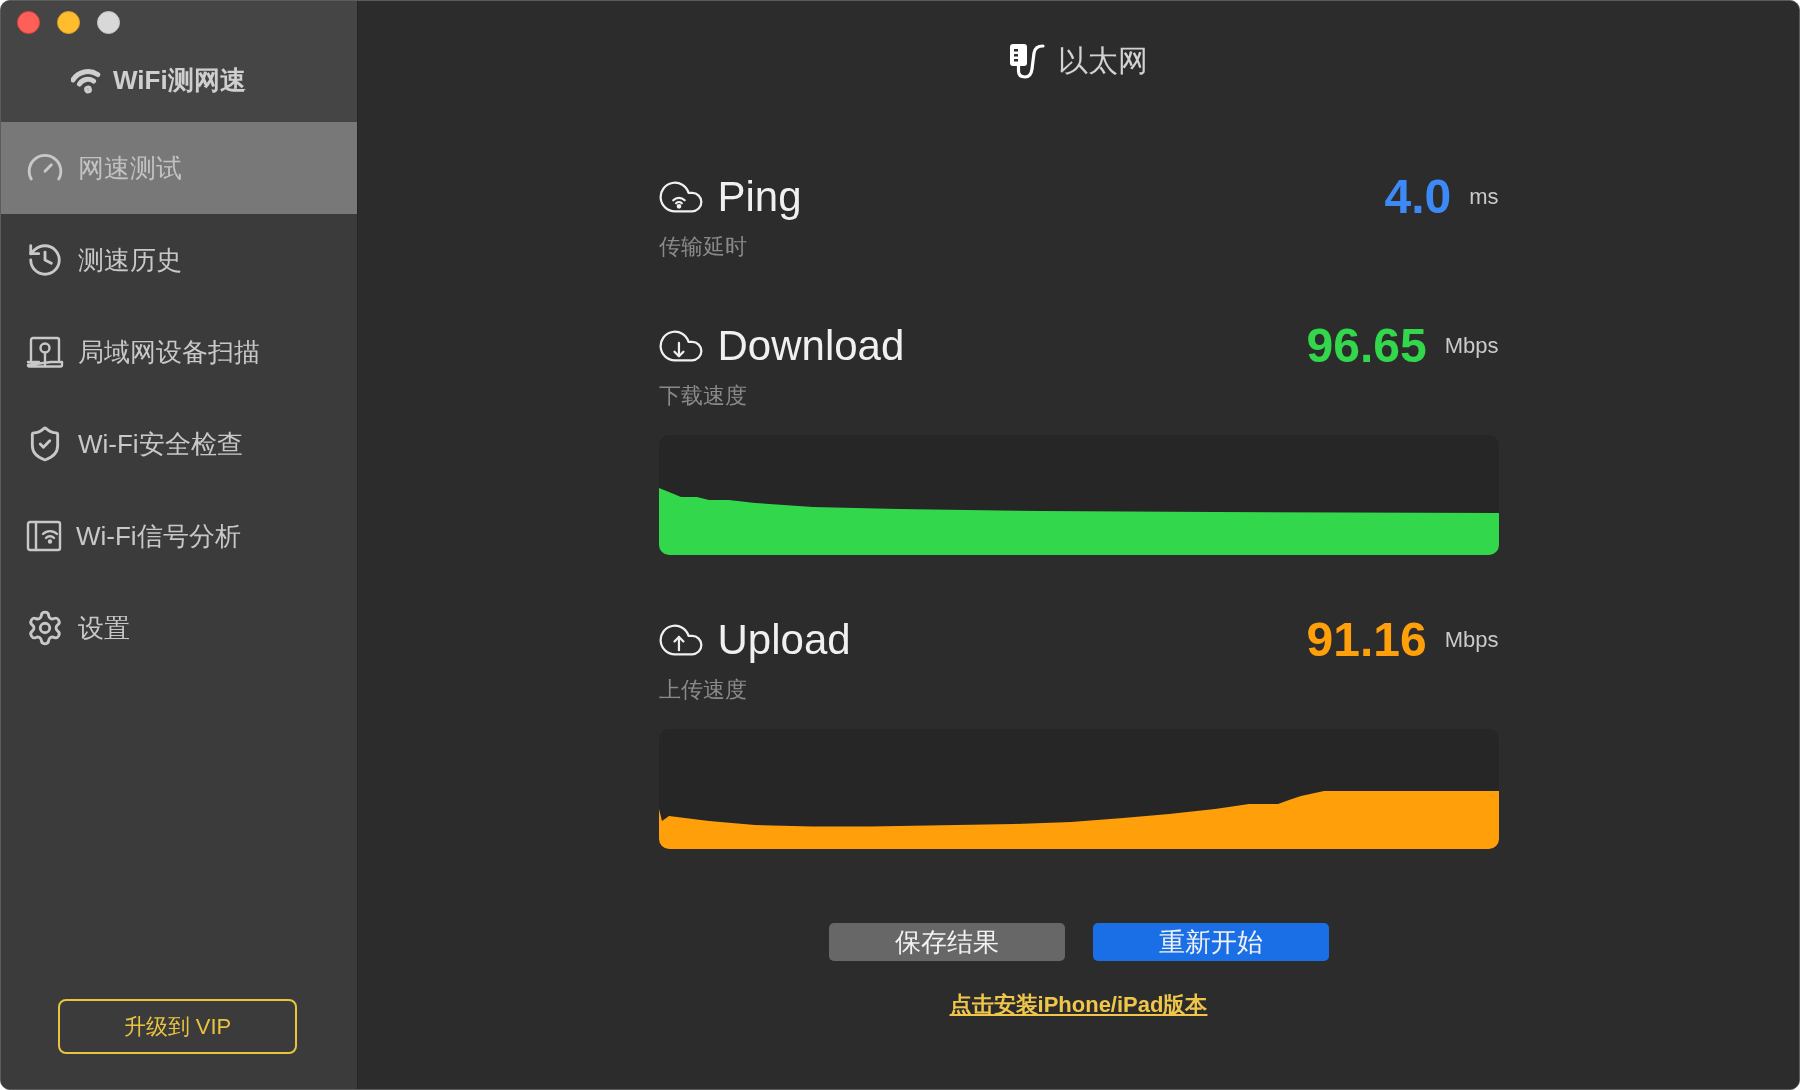 This screenshot has height=1090, width=1800. I want to click on wifi-panel-icon, so click(44, 536).